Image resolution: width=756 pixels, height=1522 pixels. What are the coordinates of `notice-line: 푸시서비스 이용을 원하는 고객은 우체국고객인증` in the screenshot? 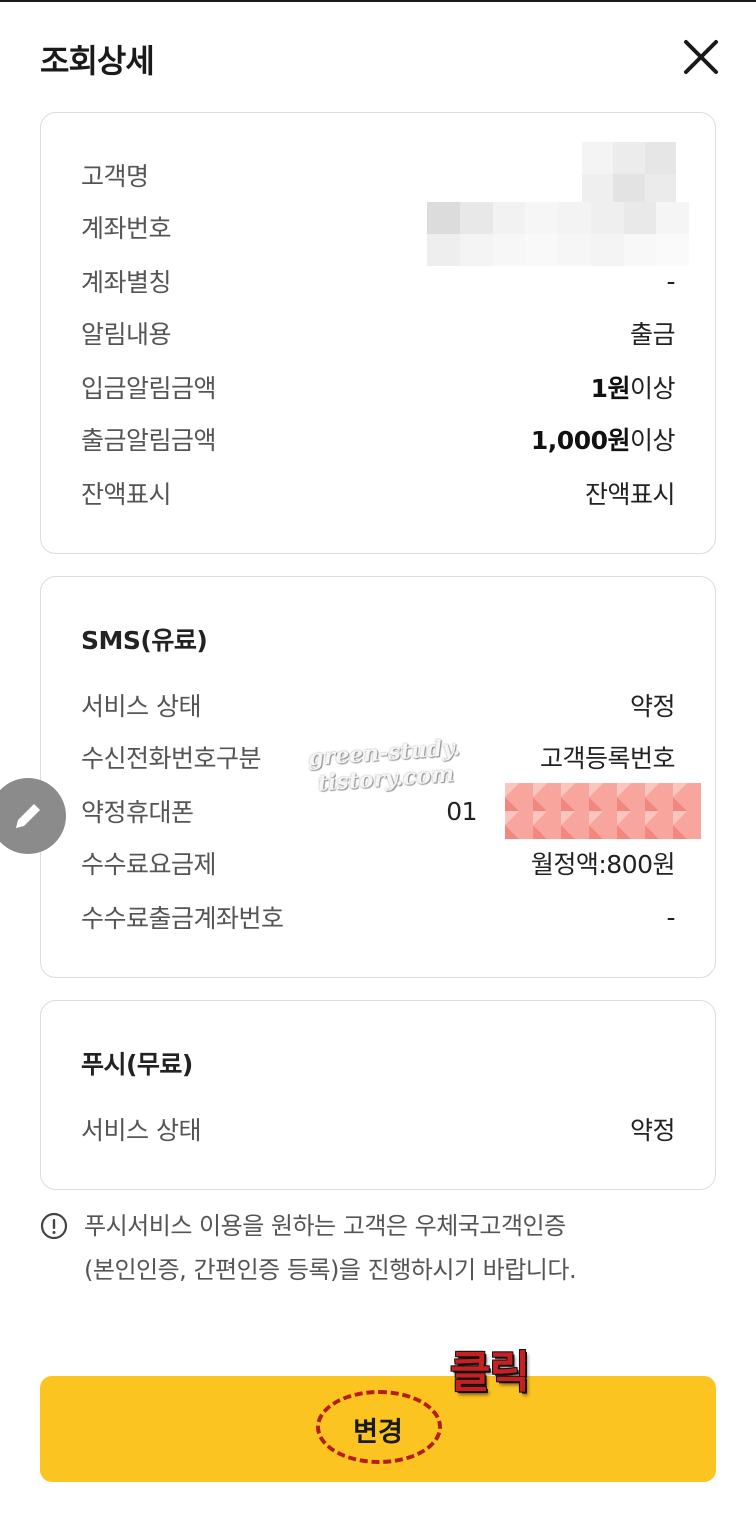 It's located at (325, 1226).